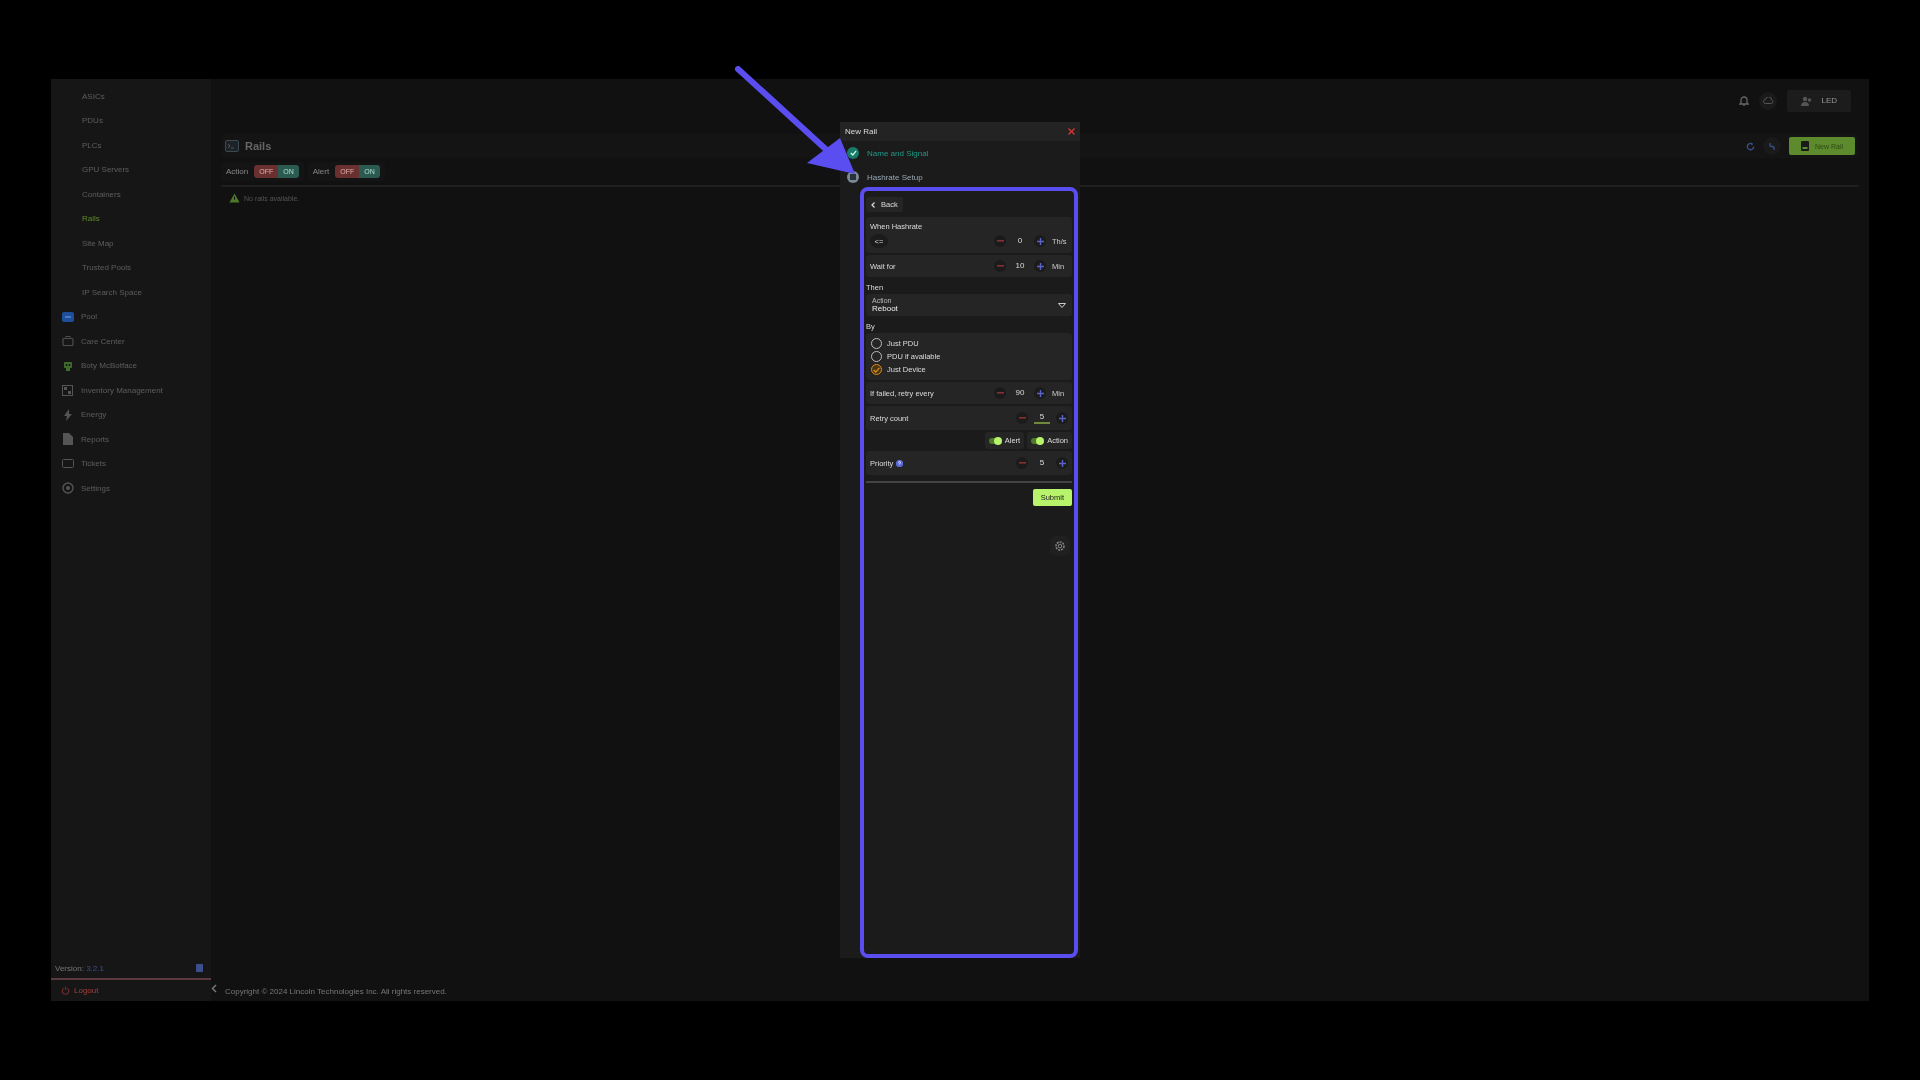  I want to click on step-label: Name and Signal, so click(898, 153).